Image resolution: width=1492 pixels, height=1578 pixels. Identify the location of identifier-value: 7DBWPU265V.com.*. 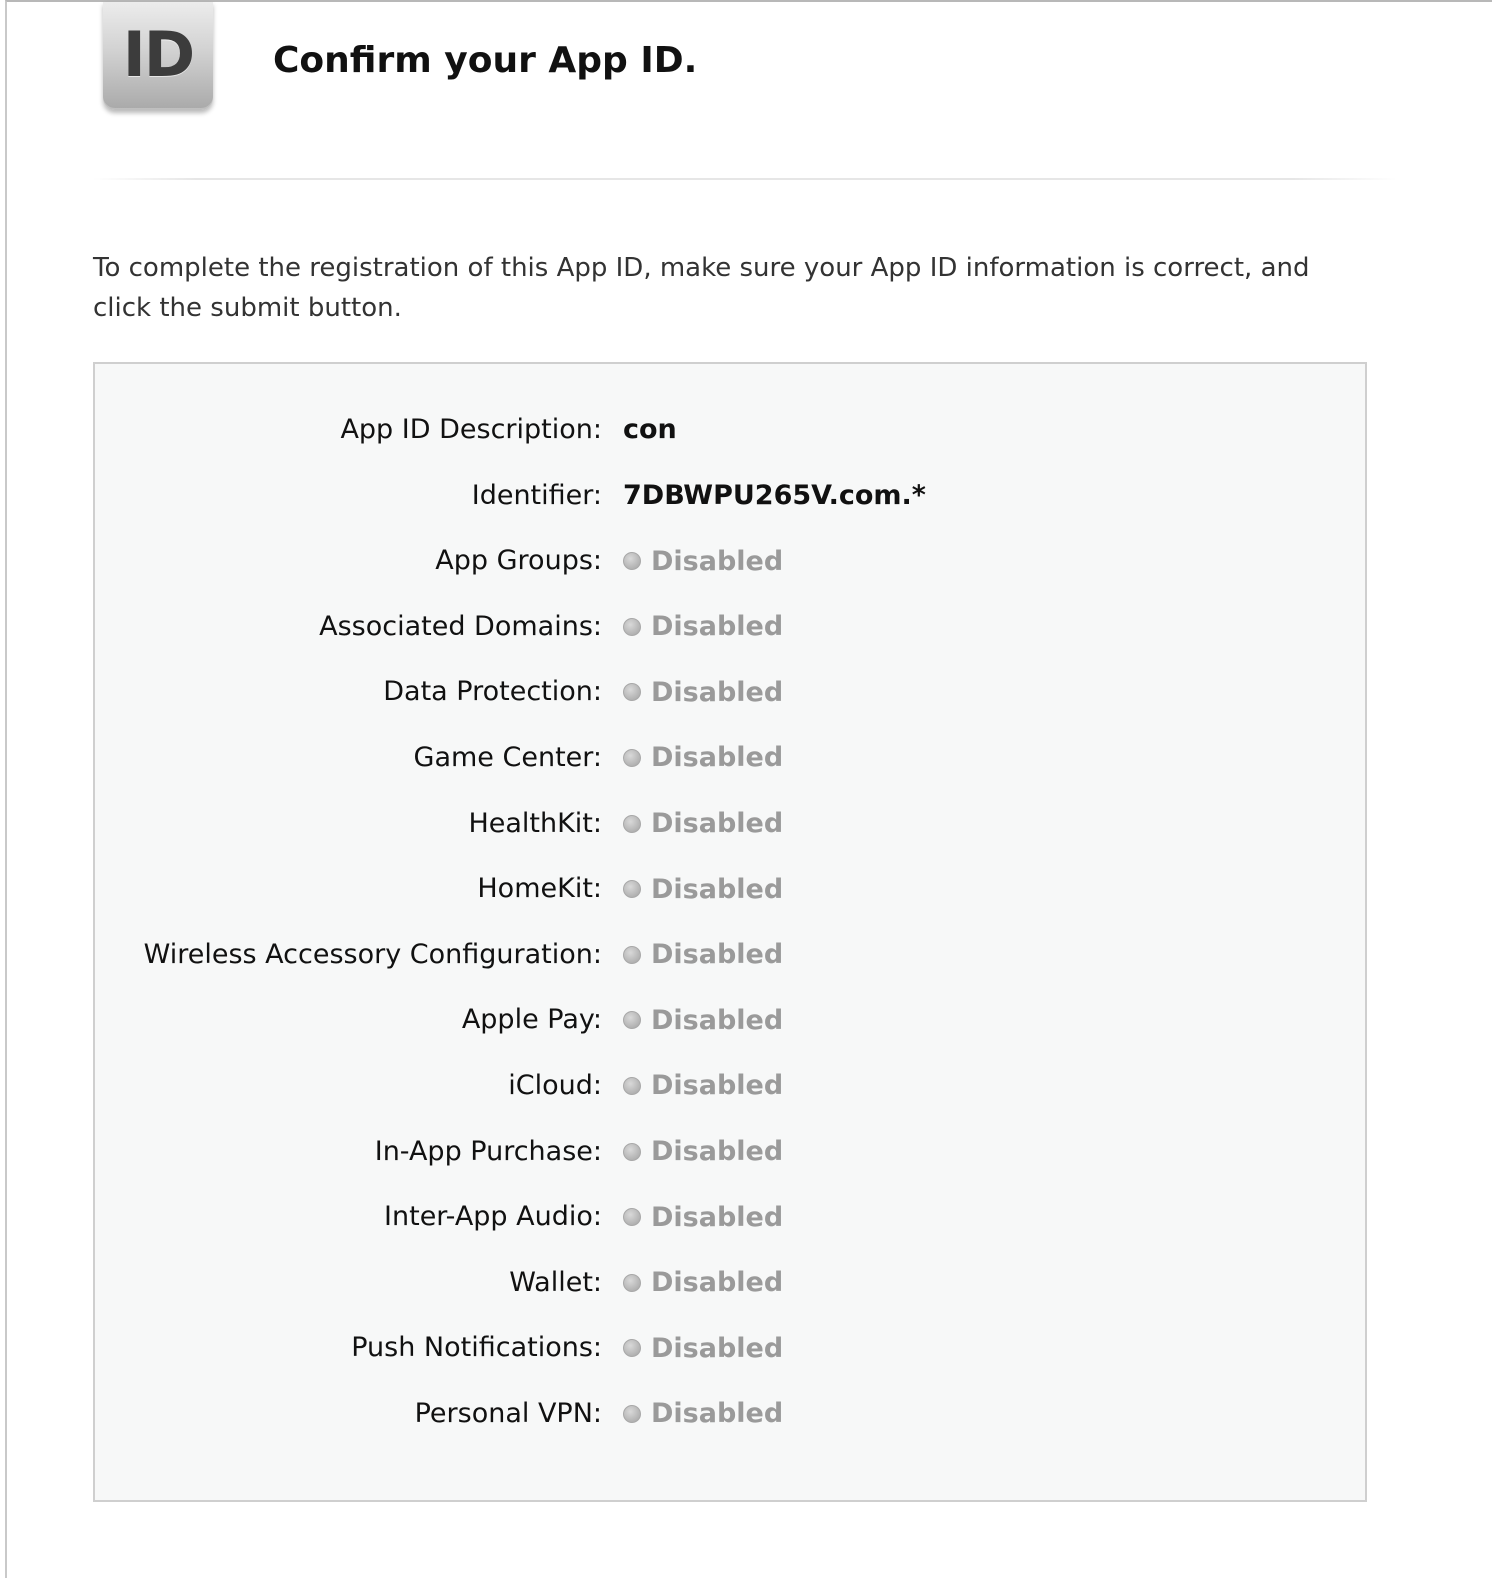
(774, 495).